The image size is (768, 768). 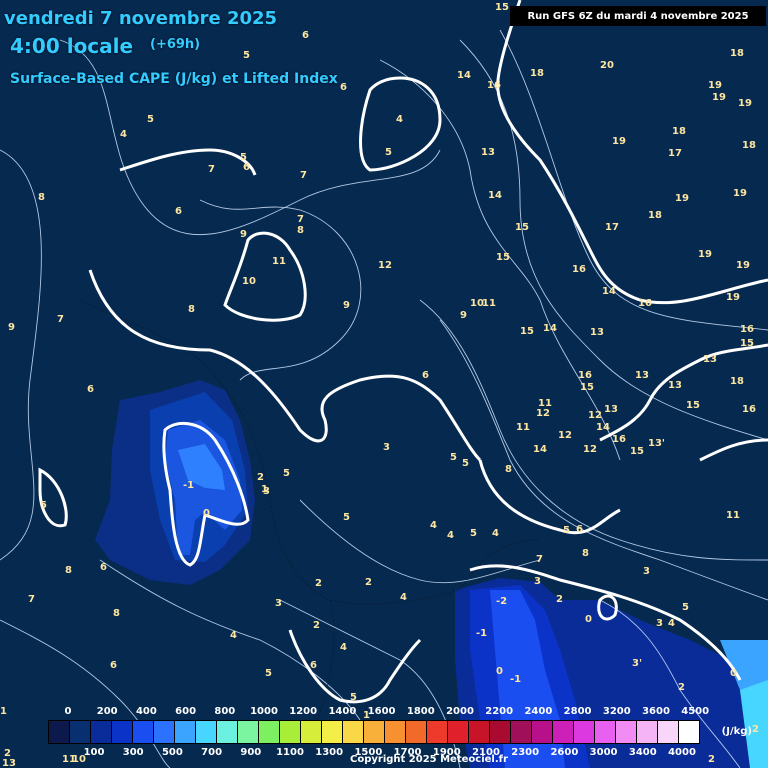 I want to click on svg-text: 20, so click(x=607, y=65).